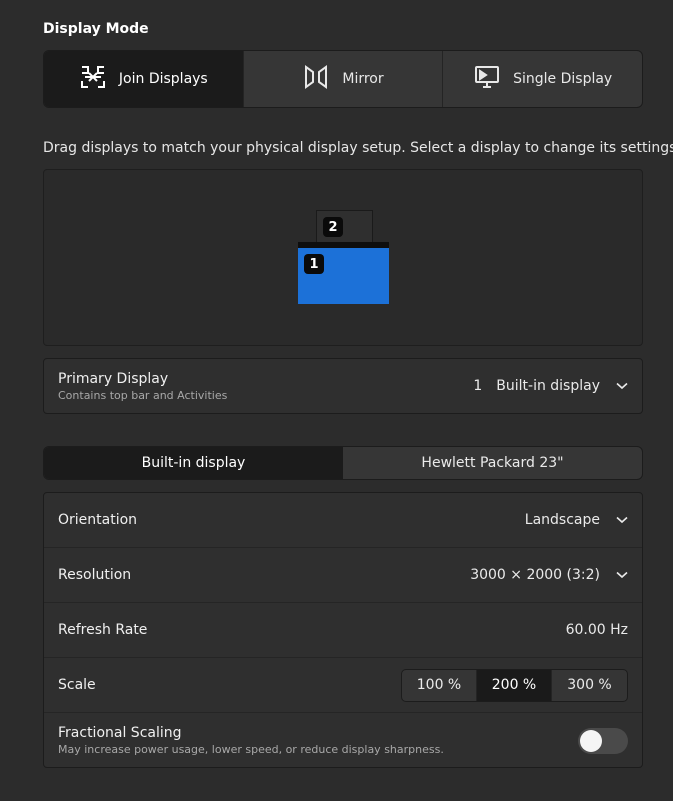 This screenshot has height=801, width=673. I want to click on resolution-row: Resolution 3000 × 2000 (3:2), so click(343, 575).